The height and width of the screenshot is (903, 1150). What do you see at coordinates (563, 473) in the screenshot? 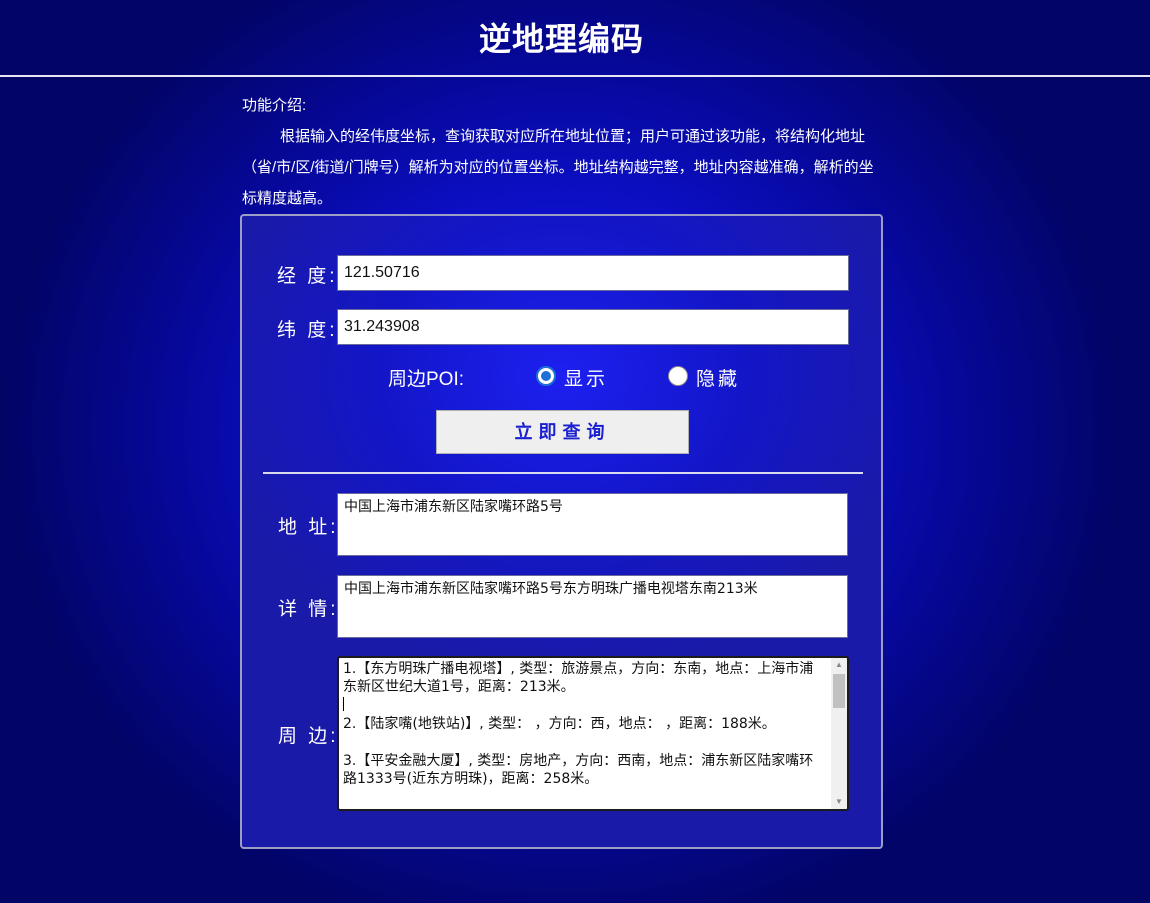
I see `section-divider` at bounding box center [563, 473].